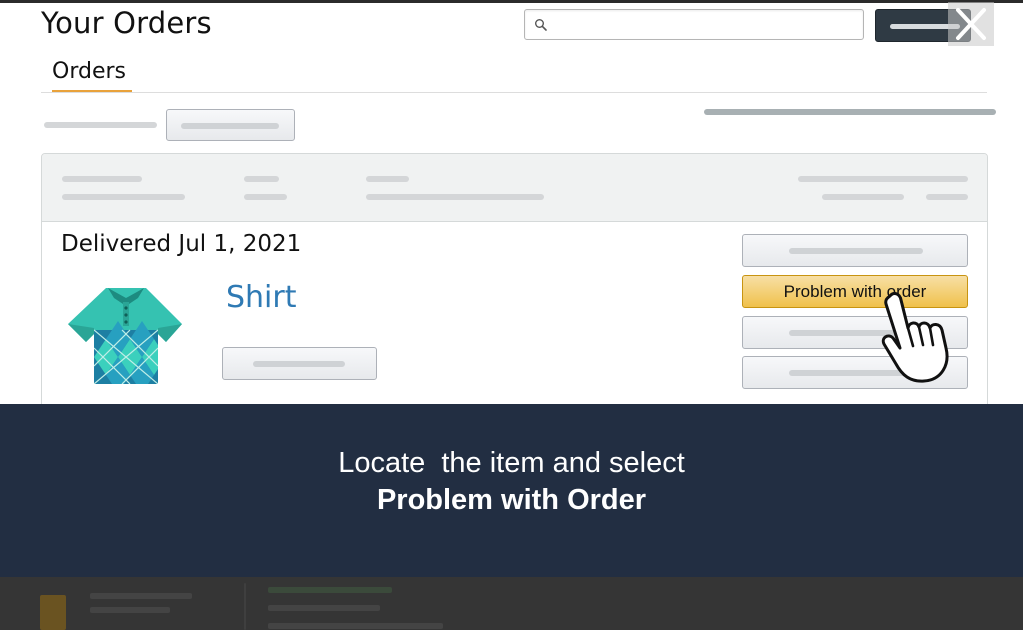 The image size is (1023, 630). What do you see at coordinates (89, 71) in the screenshot?
I see `tab-orders: Orders` at bounding box center [89, 71].